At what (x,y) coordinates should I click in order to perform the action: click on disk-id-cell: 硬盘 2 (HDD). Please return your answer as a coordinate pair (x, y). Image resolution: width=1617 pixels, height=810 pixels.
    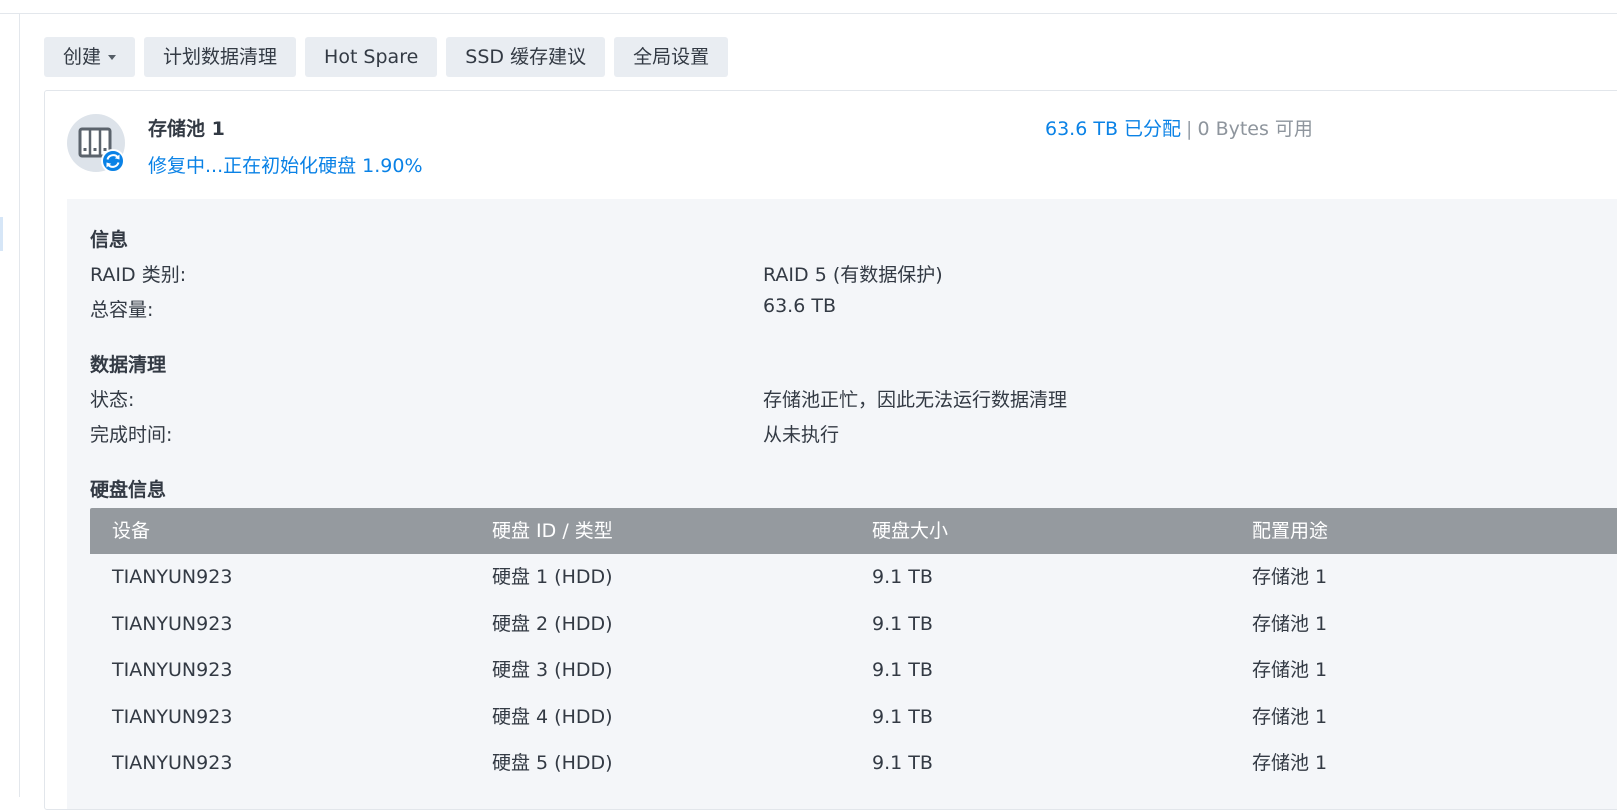
    Looking at the image, I should click on (552, 623).